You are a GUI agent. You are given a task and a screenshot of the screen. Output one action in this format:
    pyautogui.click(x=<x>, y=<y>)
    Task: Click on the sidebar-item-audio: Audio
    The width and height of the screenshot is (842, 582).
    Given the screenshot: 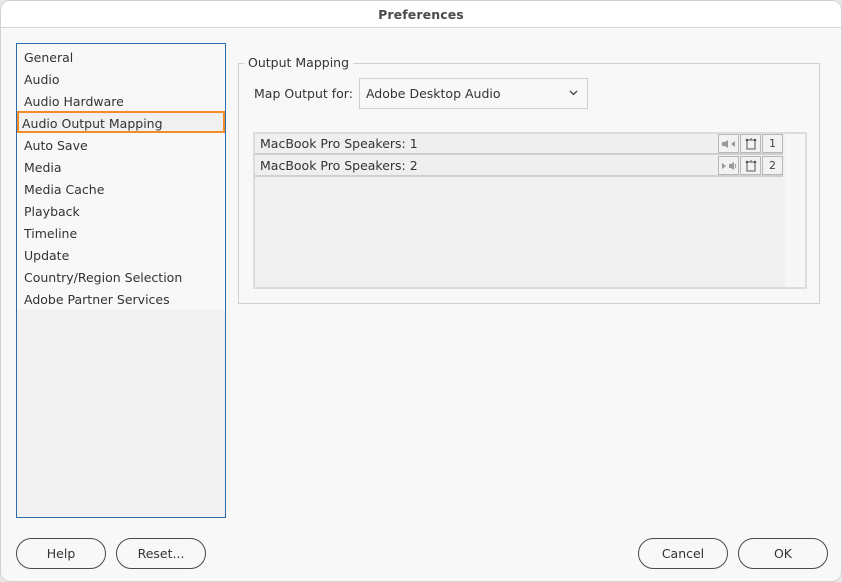 What is the action you would take?
    pyautogui.click(x=121, y=78)
    